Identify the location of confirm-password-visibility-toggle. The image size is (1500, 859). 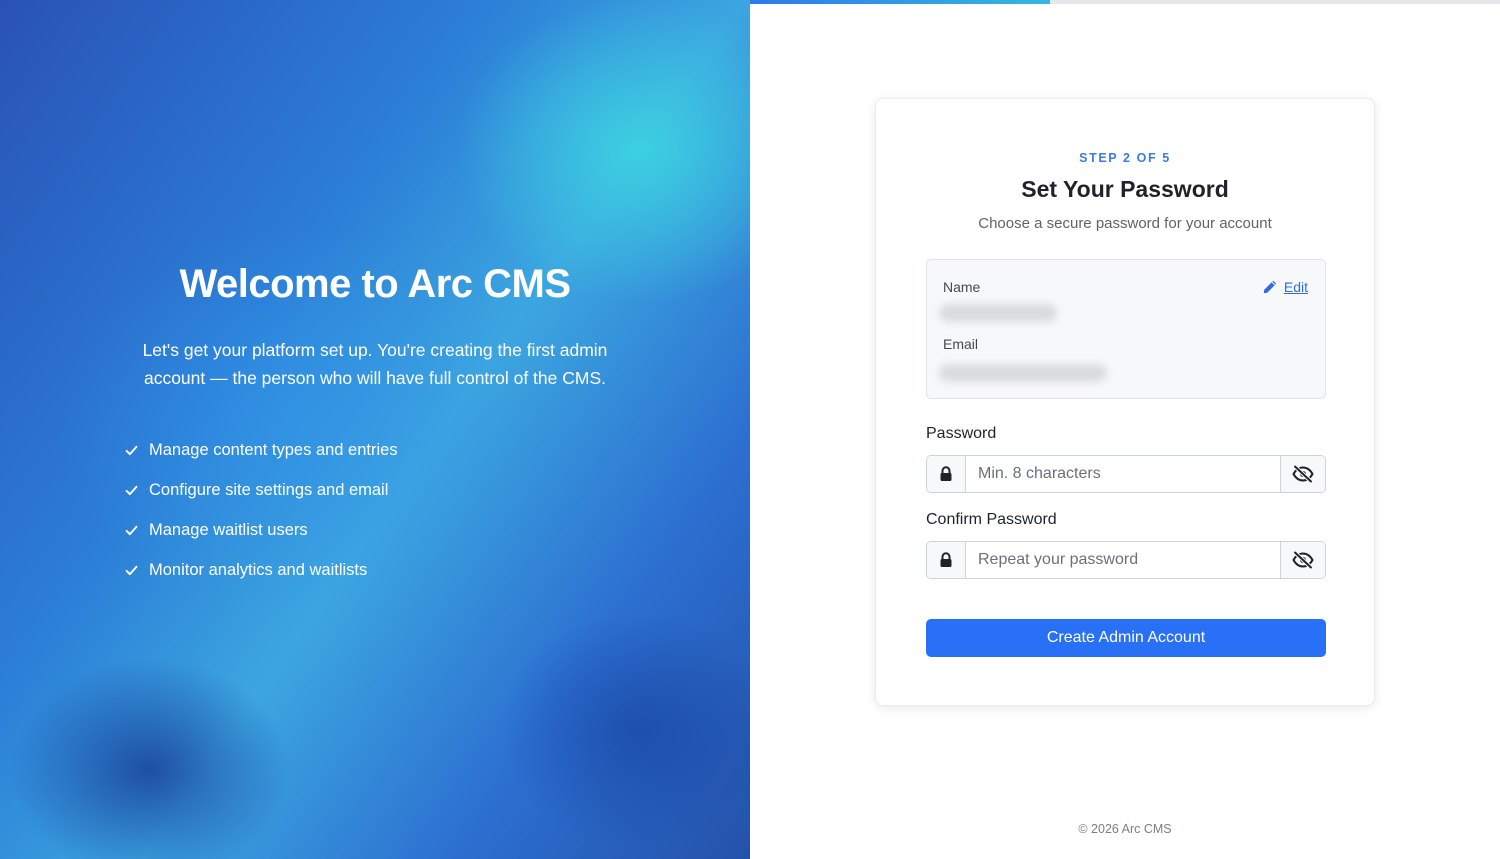
(1302, 560).